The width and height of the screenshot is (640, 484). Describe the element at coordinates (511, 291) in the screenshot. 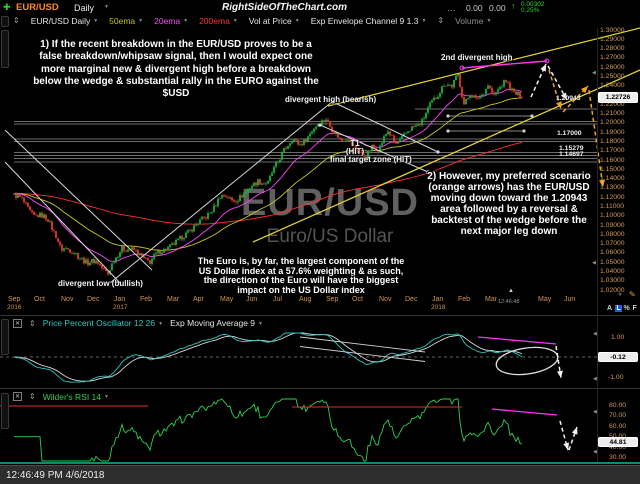

I see `time-cursor-icon: ▲` at that location.